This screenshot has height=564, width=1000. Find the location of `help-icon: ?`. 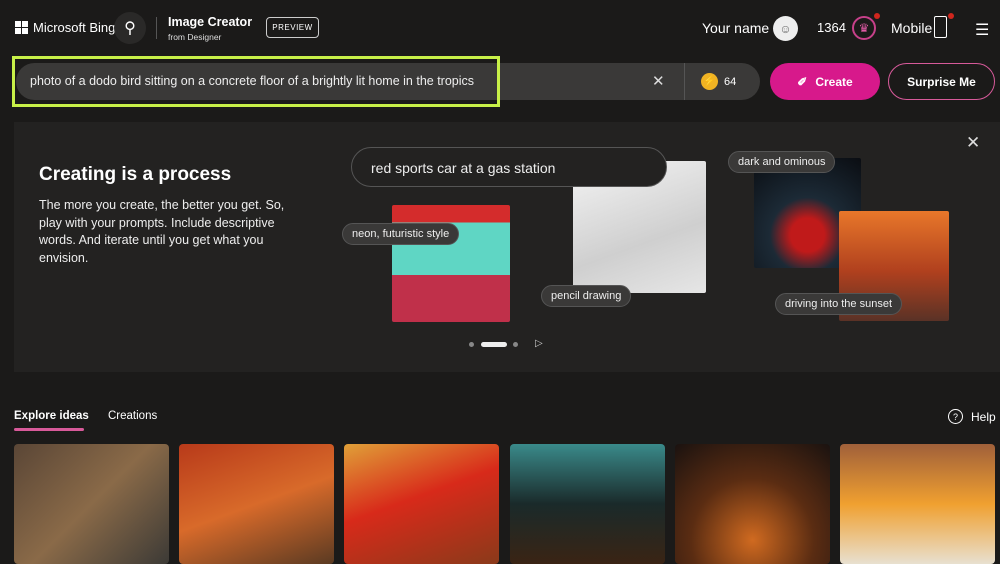

help-icon: ? is located at coordinates (955, 416).